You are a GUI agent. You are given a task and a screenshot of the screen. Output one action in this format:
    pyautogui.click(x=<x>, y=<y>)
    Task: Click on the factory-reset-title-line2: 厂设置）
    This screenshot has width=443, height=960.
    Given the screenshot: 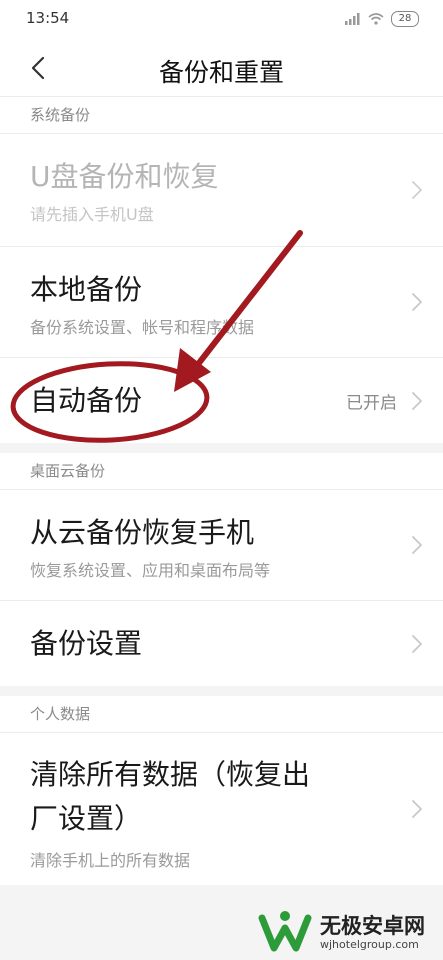 What is the action you would take?
    pyautogui.click(x=86, y=818)
    